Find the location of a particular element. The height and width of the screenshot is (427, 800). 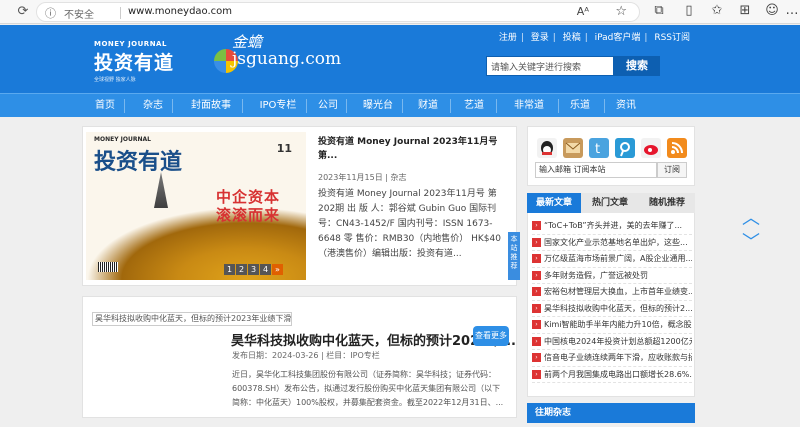

article-tabs: 最新文章 热门文章 随机推荐 is located at coordinates (611, 203).